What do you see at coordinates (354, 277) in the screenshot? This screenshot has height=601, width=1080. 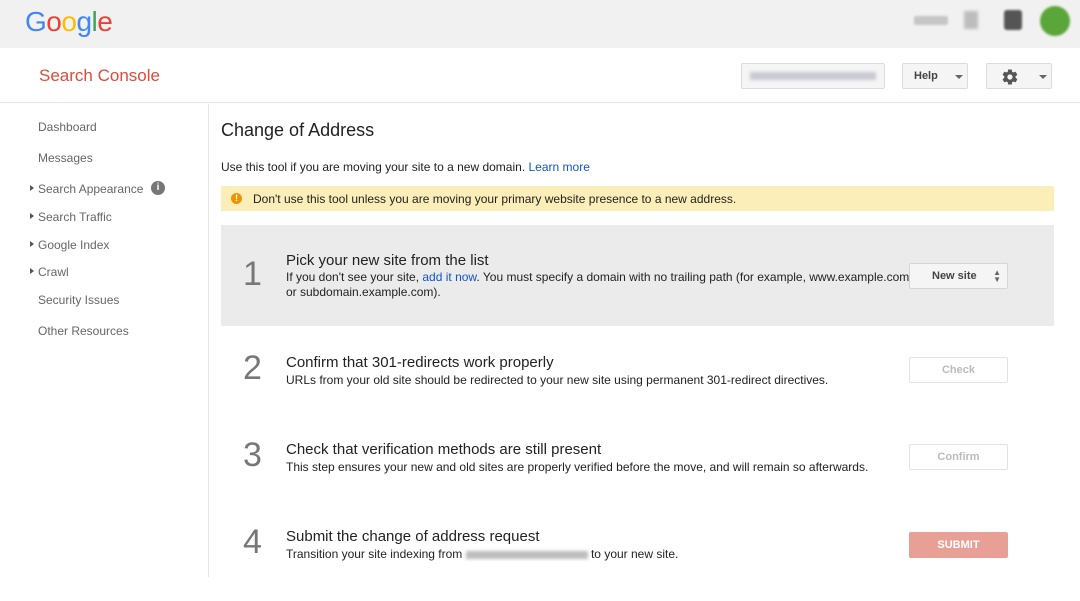 I see `step-desc-text: If you don't see your site,` at bounding box center [354, 277].